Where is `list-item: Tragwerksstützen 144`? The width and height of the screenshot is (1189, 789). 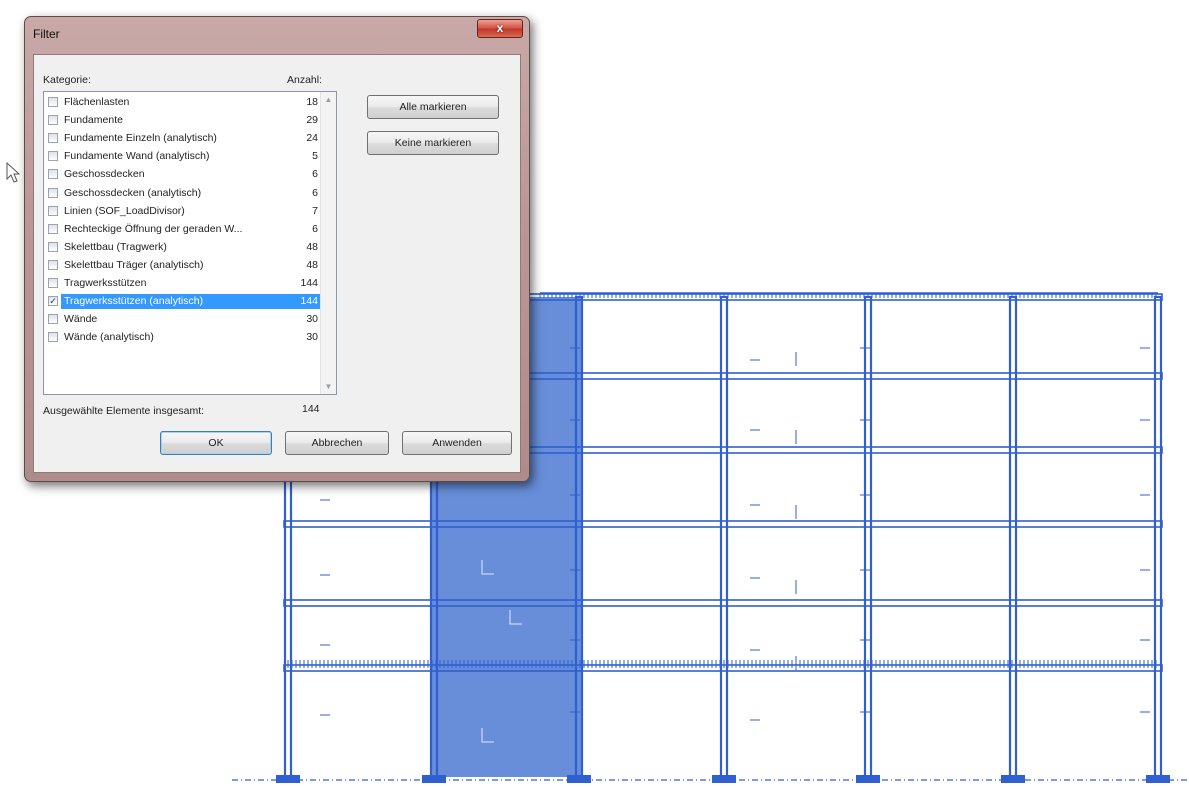
list-item: Tragwerksstützen 144 is located at coordinates (183, 283).